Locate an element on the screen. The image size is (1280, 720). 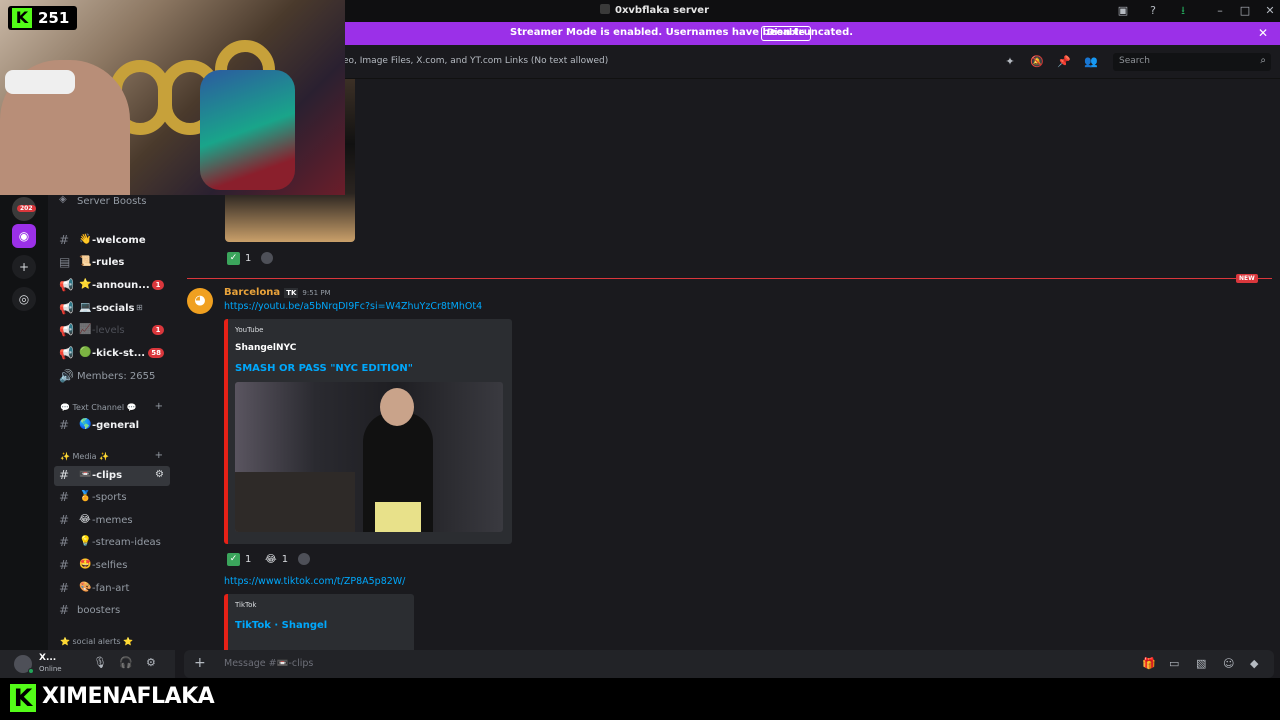
server-boosts-item: ◈ Server Boosts is located at coordinates (112, 203).